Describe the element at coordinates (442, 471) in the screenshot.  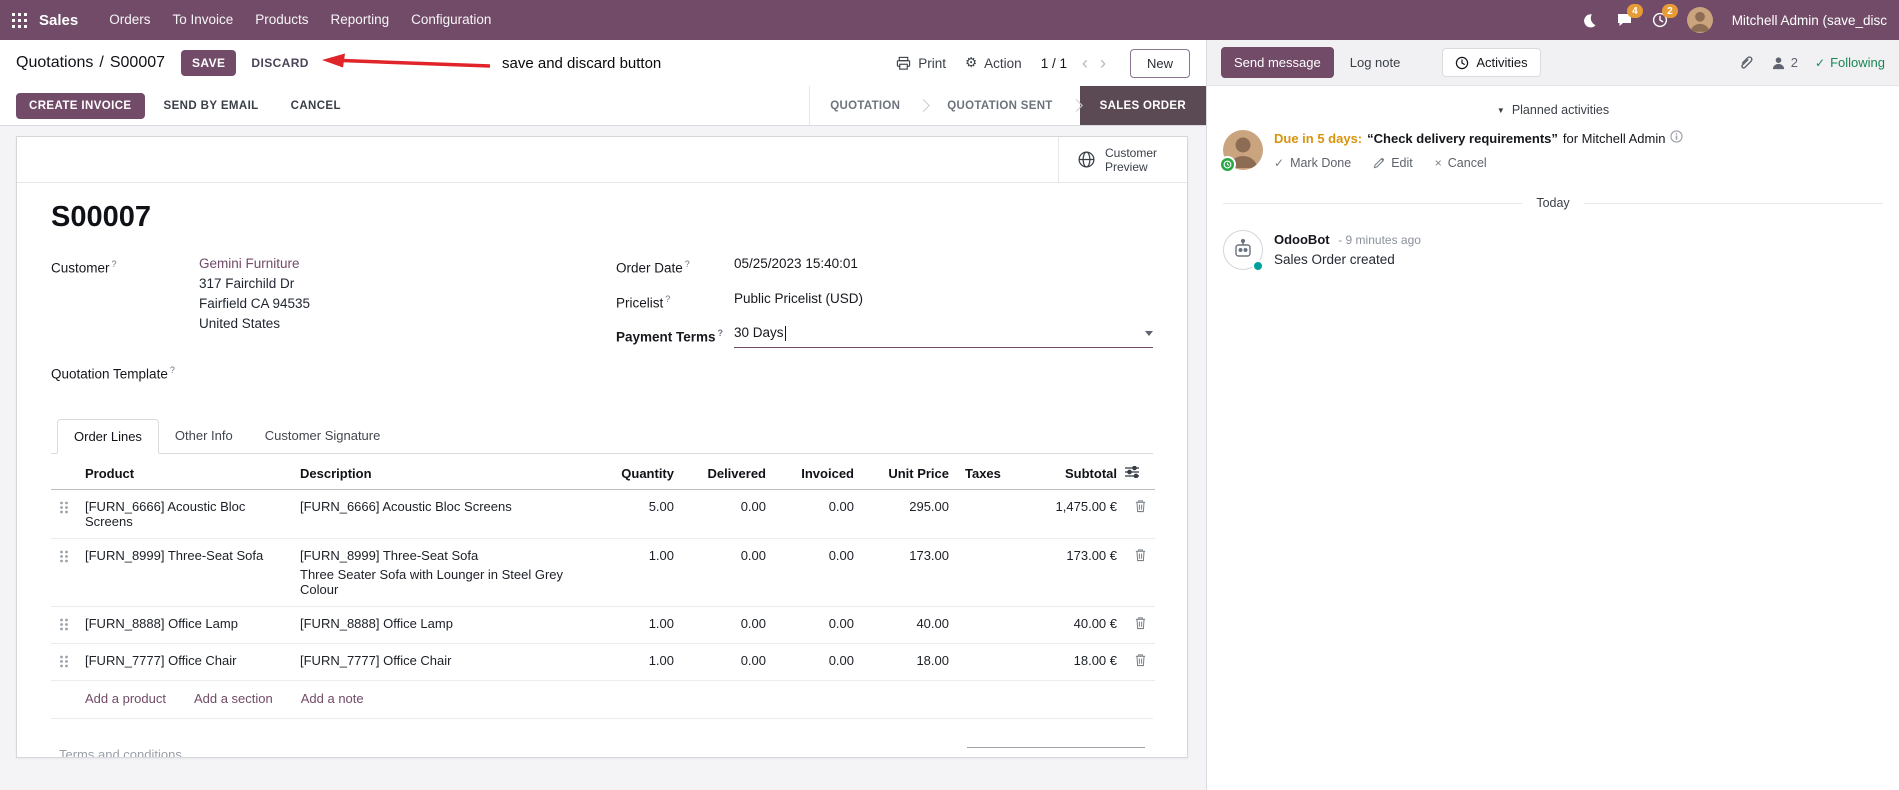
I see `column-description: Description` at that location.